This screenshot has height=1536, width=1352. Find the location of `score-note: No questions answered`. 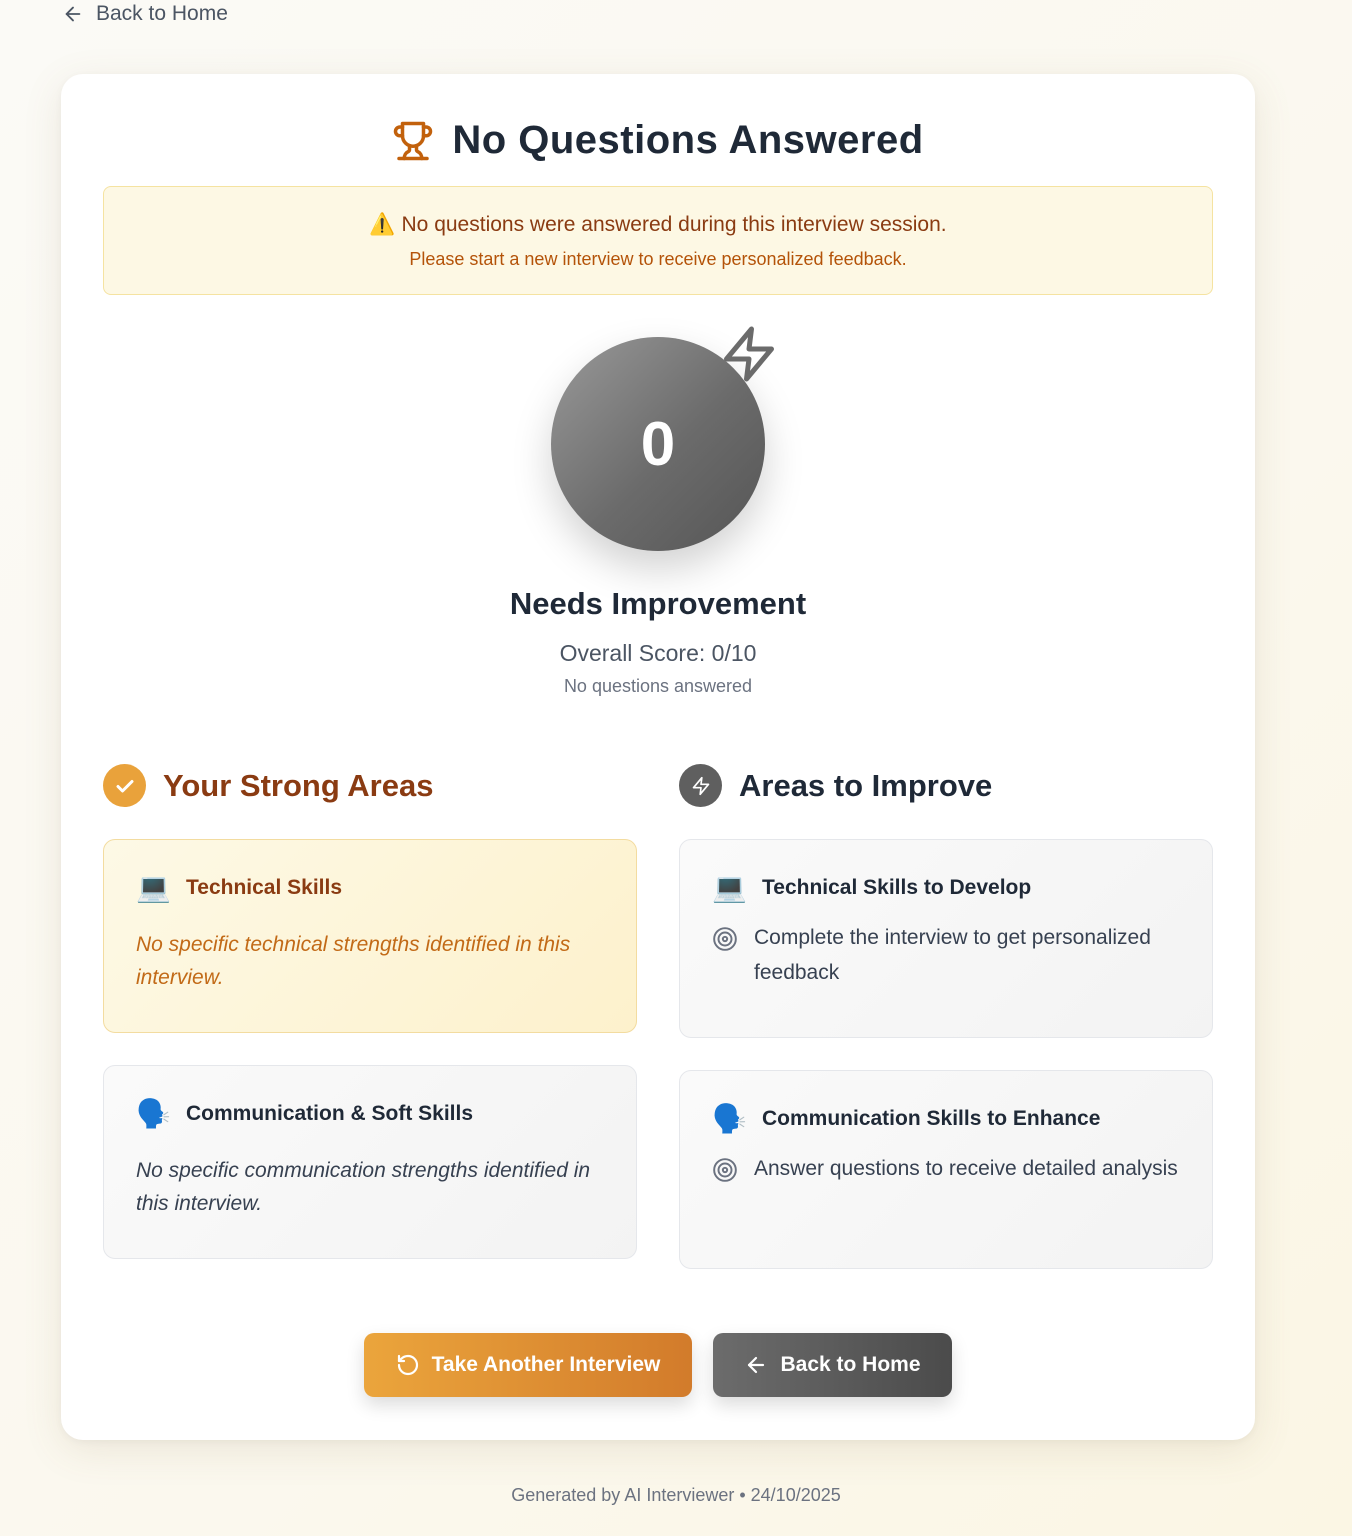

score-note: No questions answered is located at coordinates (658, 686).